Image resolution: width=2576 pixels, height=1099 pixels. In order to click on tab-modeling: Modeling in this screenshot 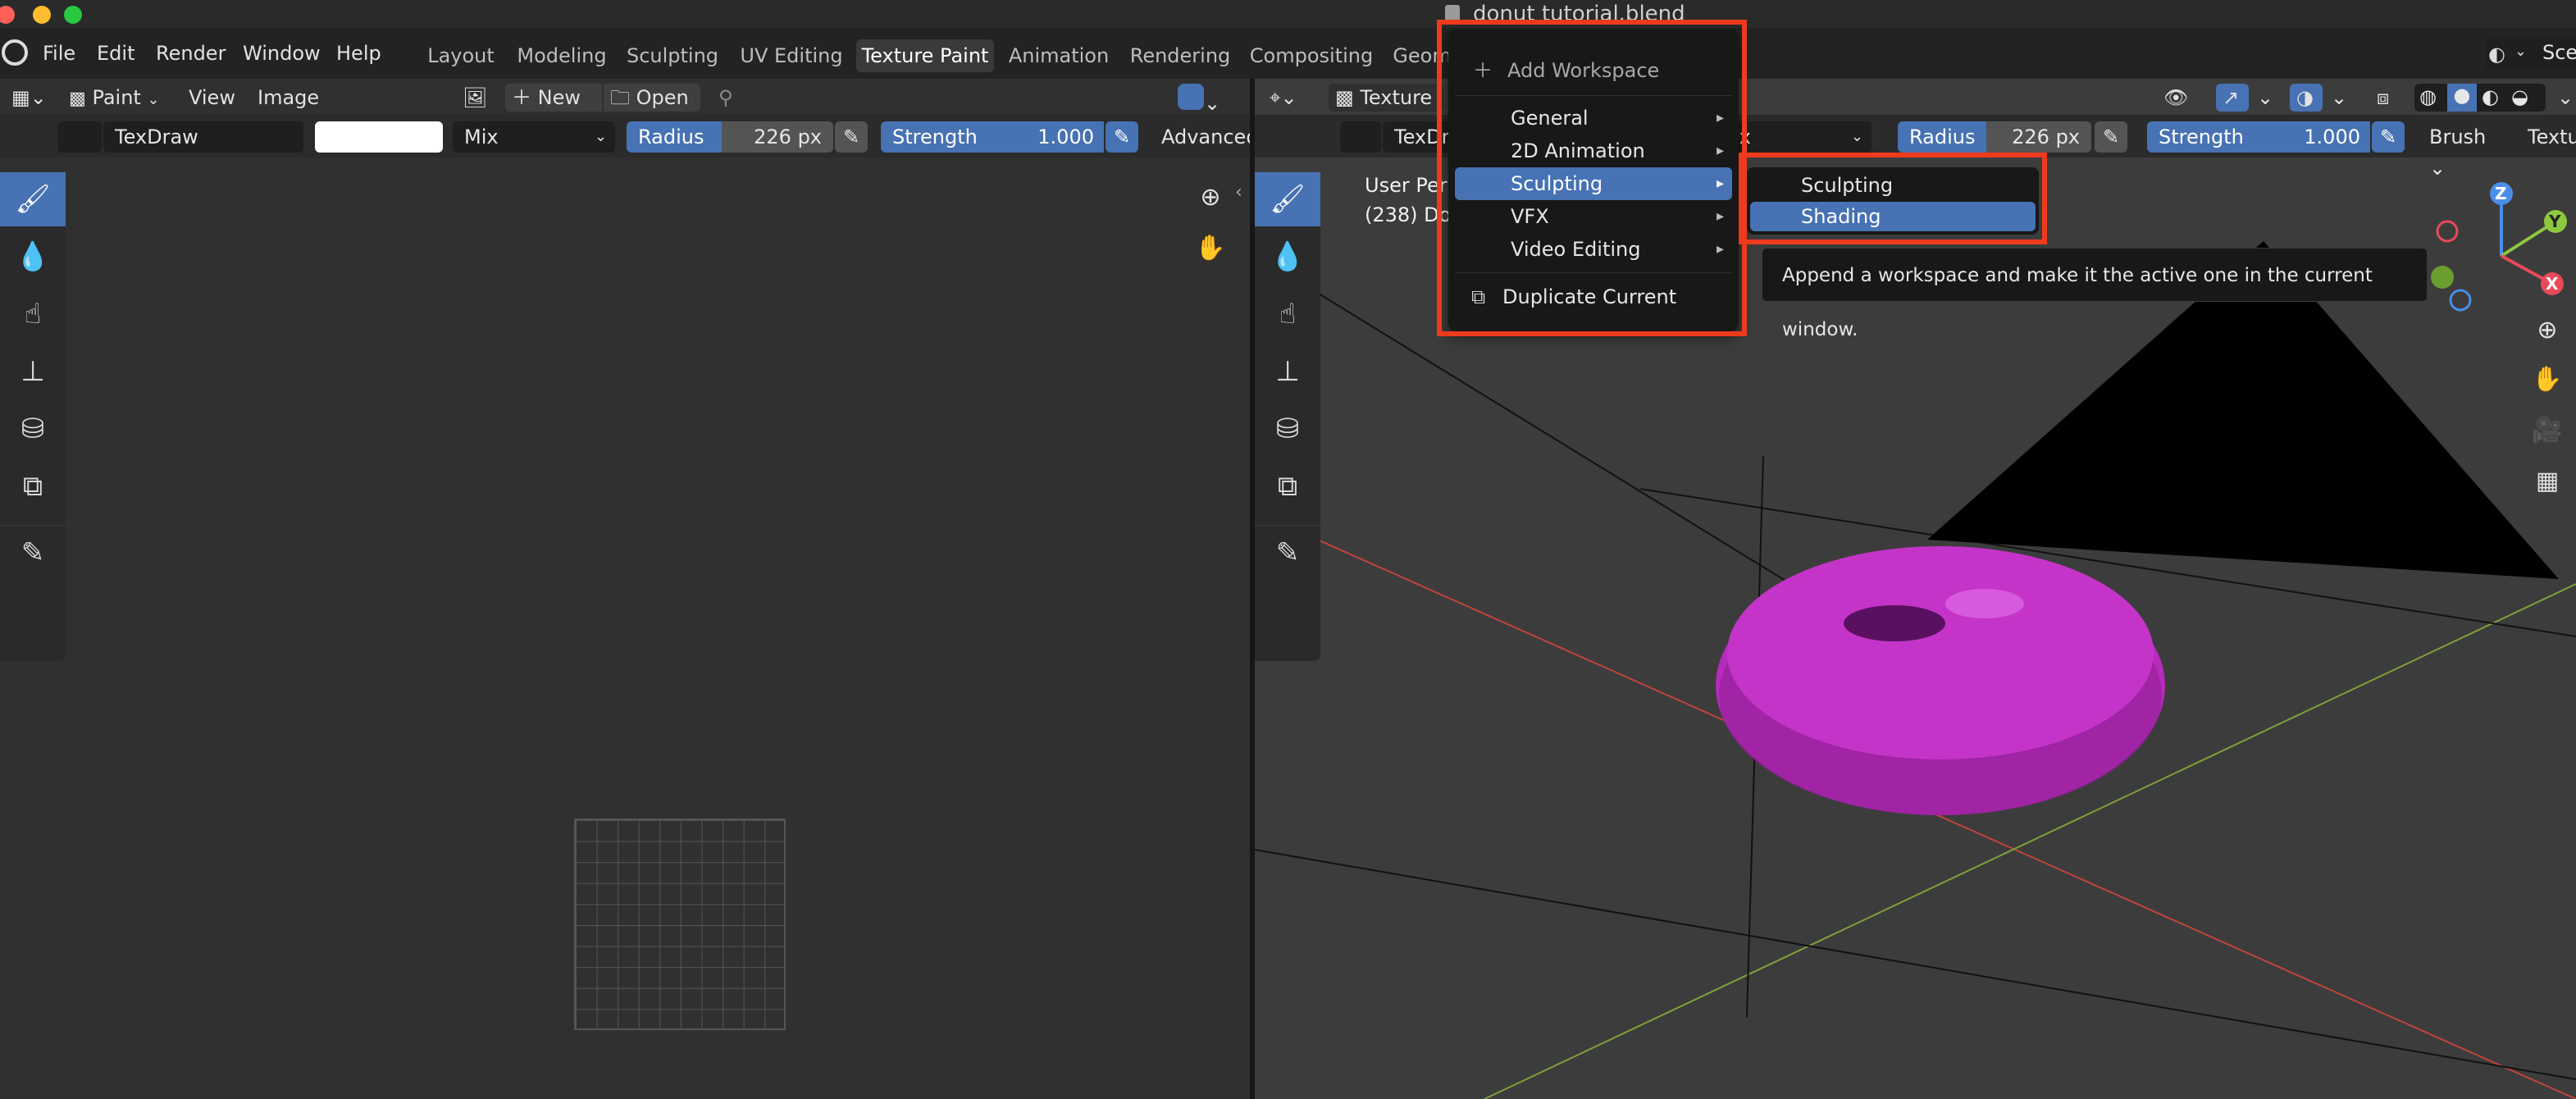, I will do `click(562, 55)`.